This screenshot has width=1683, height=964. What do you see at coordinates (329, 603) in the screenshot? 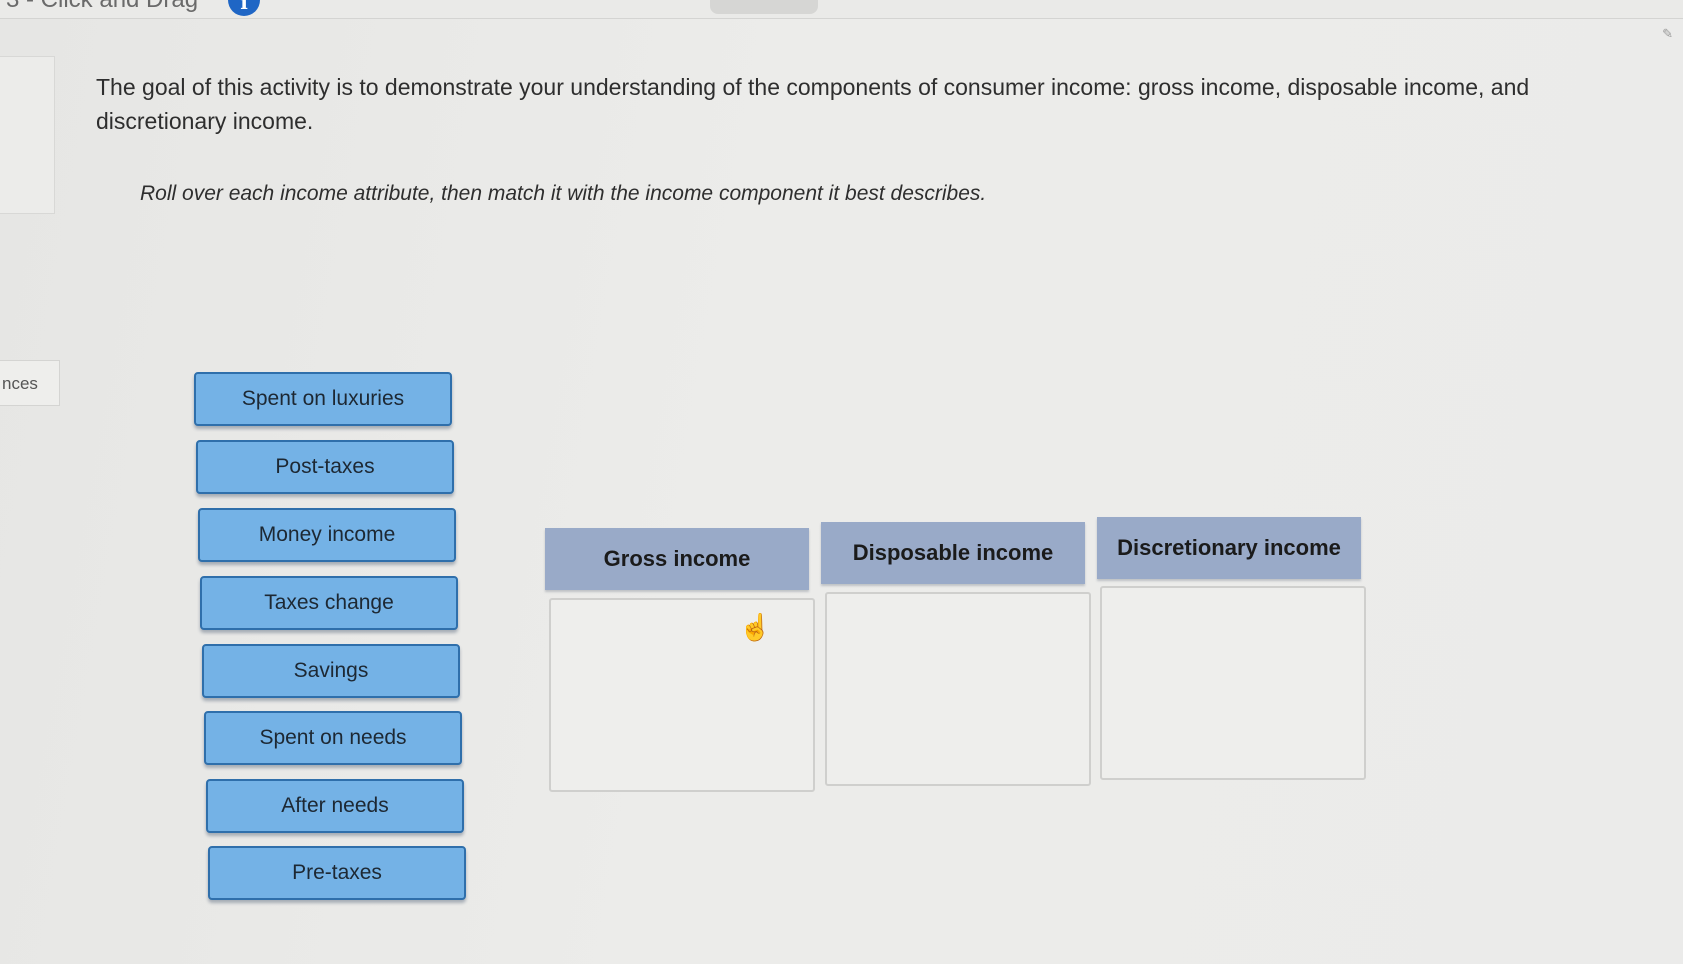
I see `attribute-card: Taxes change` at bounding box center [329, 603].